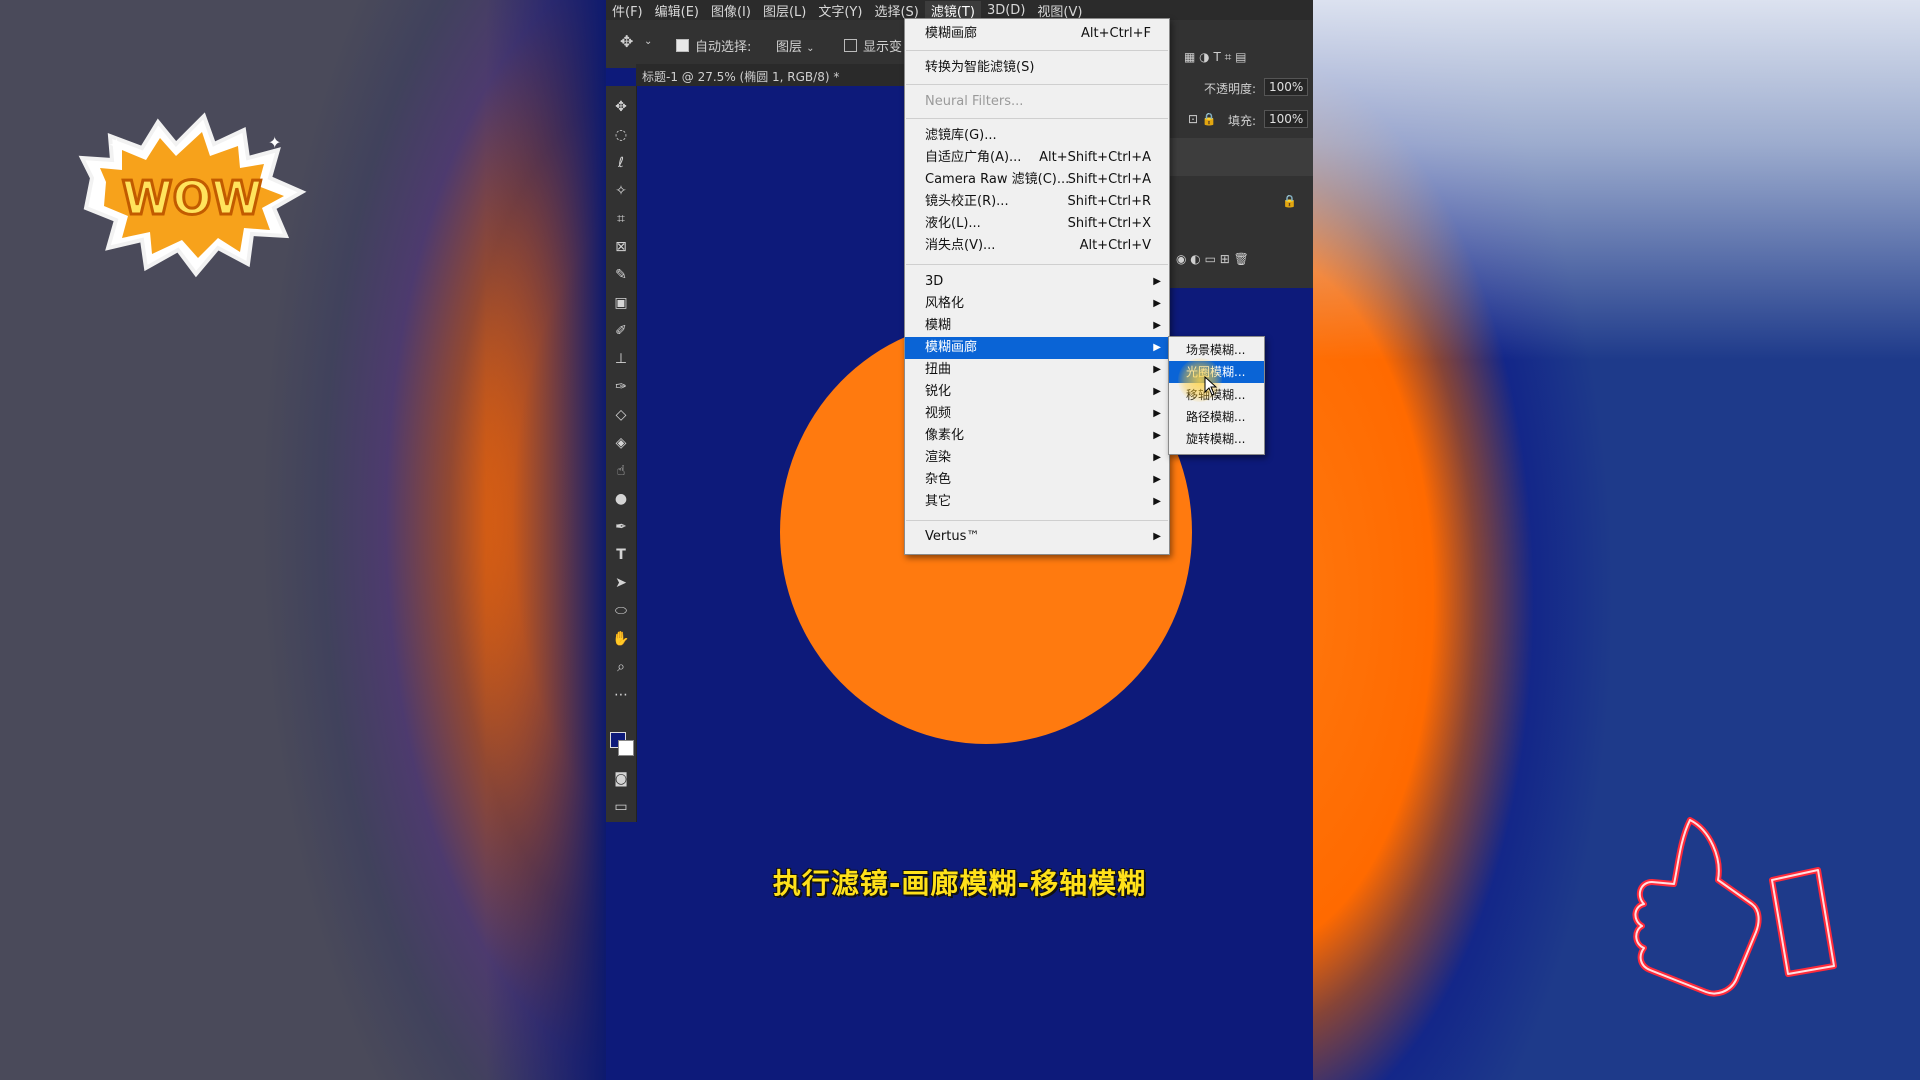 The image size is (1920, 1080). I want to click on menu-edit: 编辑(E), so click(677, 10).